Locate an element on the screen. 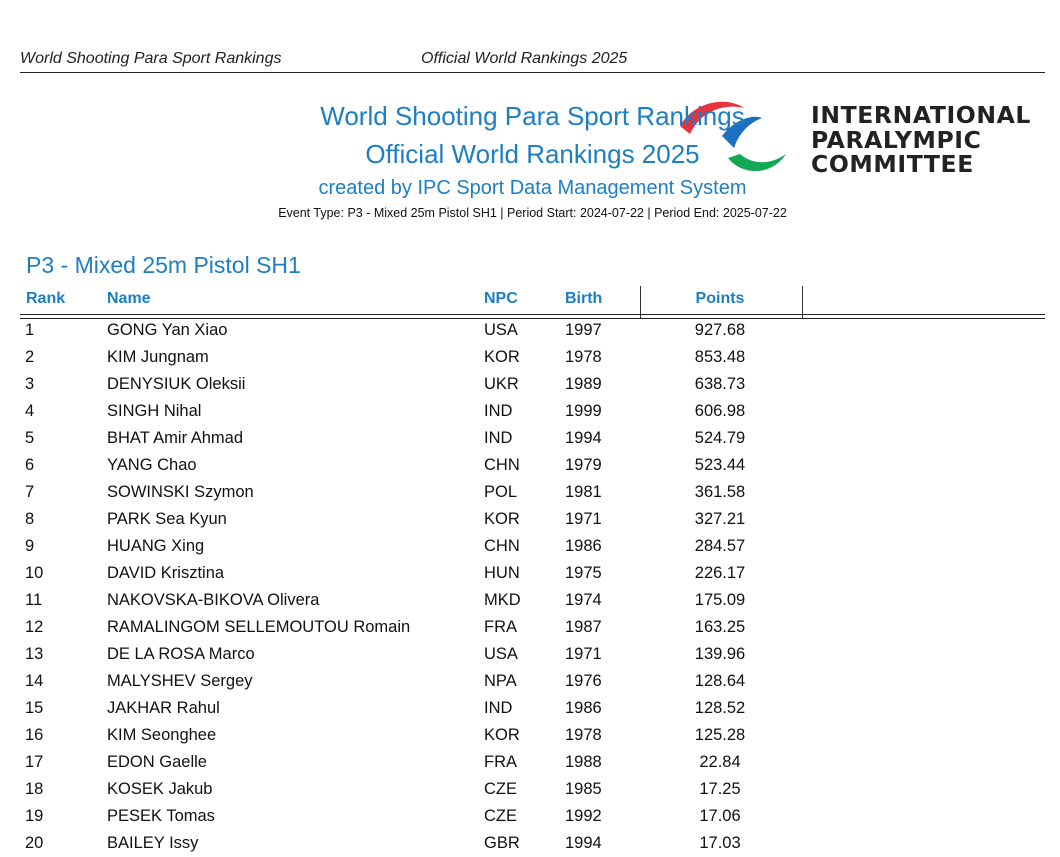 The height and width of the screenshot is (857, 1060). rank-cell: 18 is located at coordinates (34, 789).